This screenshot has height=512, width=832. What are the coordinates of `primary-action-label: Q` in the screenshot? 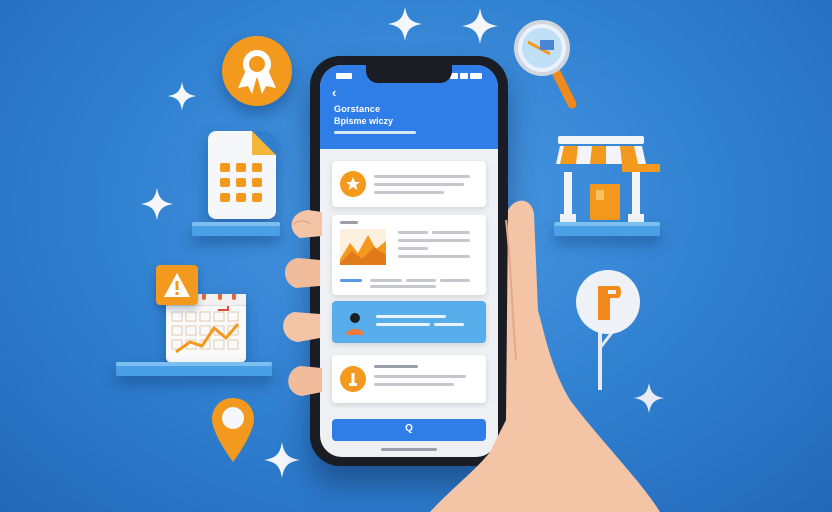 It's located at (409, 428).